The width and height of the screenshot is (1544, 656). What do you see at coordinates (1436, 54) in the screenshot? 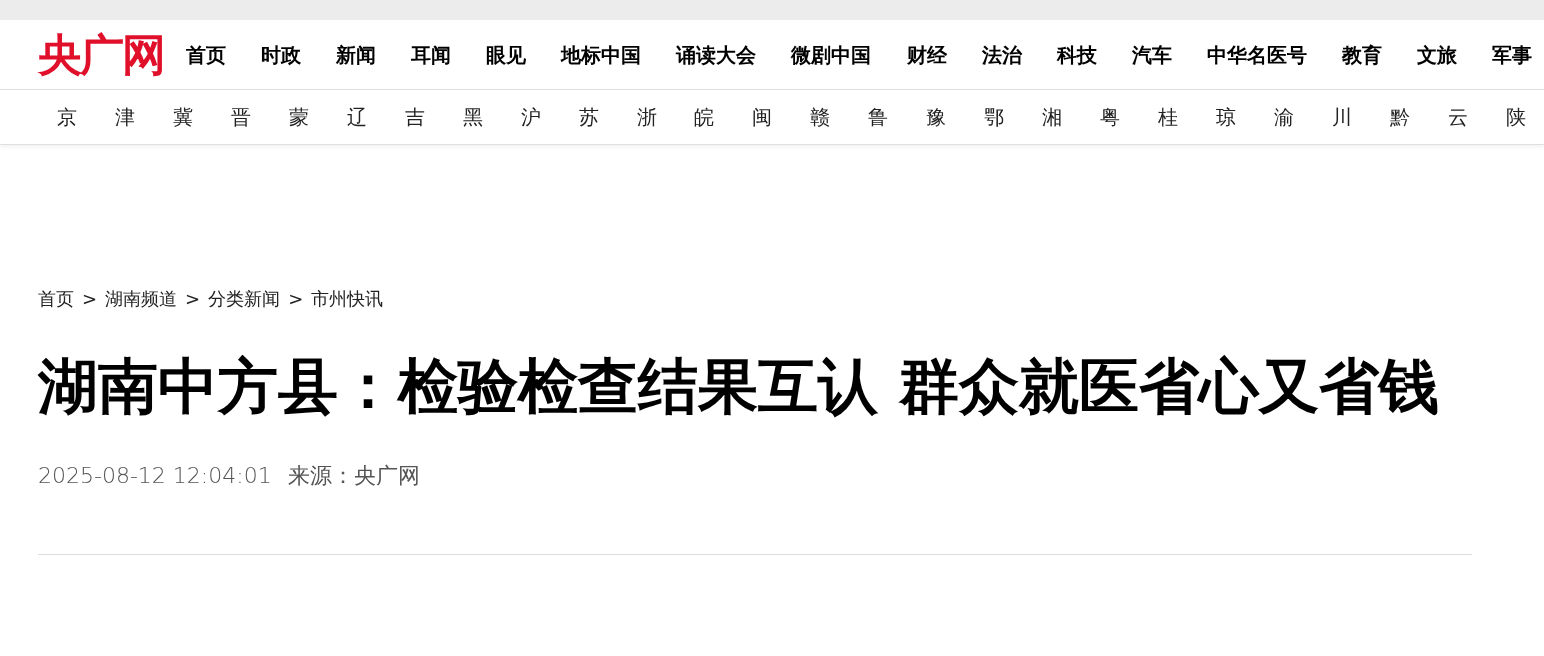
I see `nav-link: 文旅` at bounding box center [1436, 54].